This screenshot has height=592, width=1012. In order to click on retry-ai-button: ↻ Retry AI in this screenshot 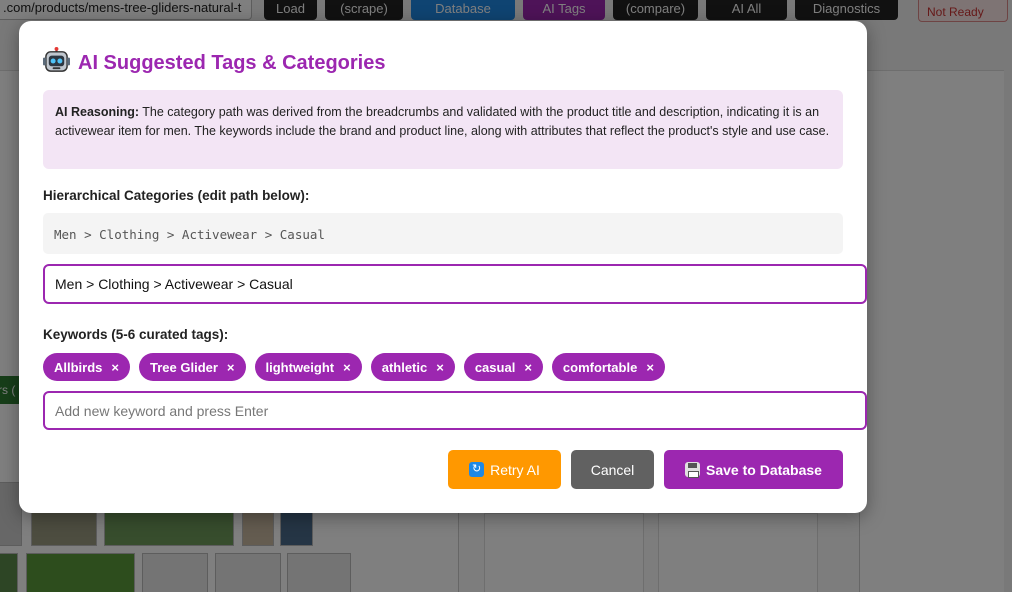, I will do `click(504, 469)`.